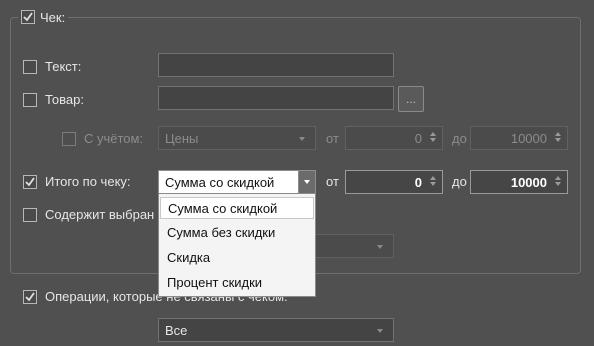  What do you see at coordinates (176, 330) in the screenshot?
I see `unlinked-ops-combo-value: Все` at bounding box center [176, 330].